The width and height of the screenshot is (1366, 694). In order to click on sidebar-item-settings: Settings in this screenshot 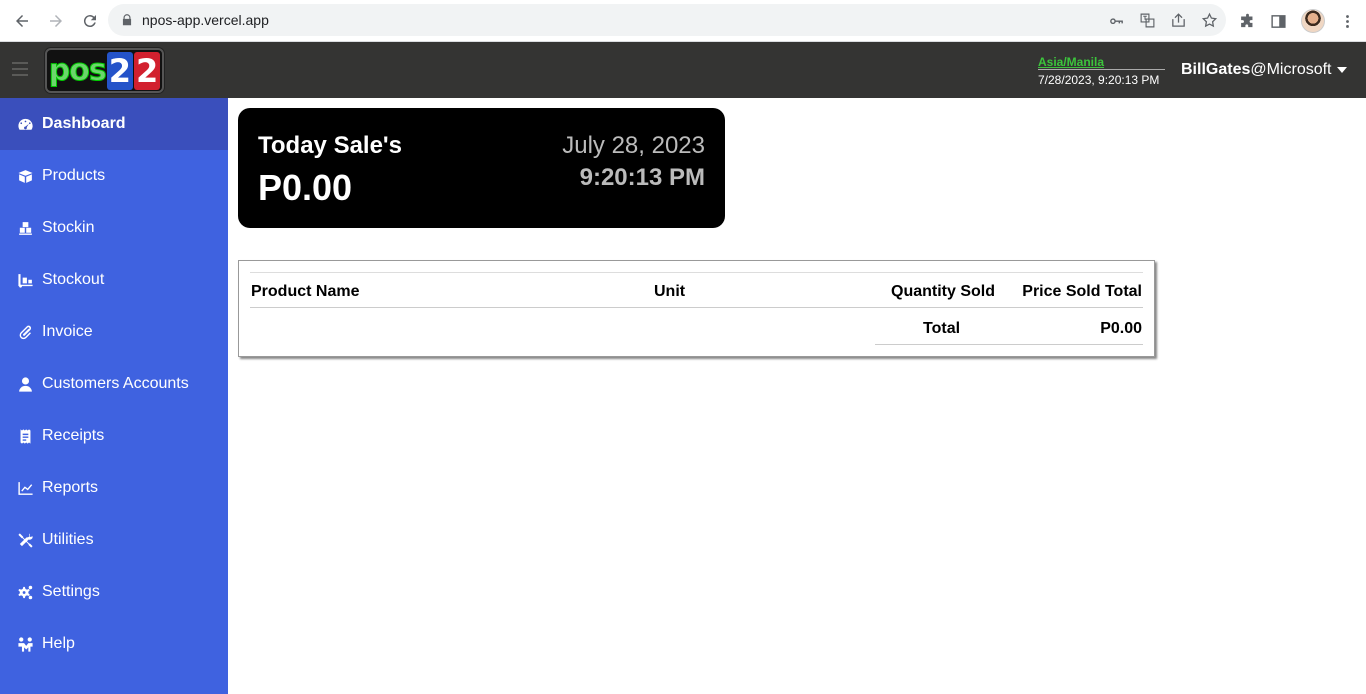, I will do `click(114, 592)`.